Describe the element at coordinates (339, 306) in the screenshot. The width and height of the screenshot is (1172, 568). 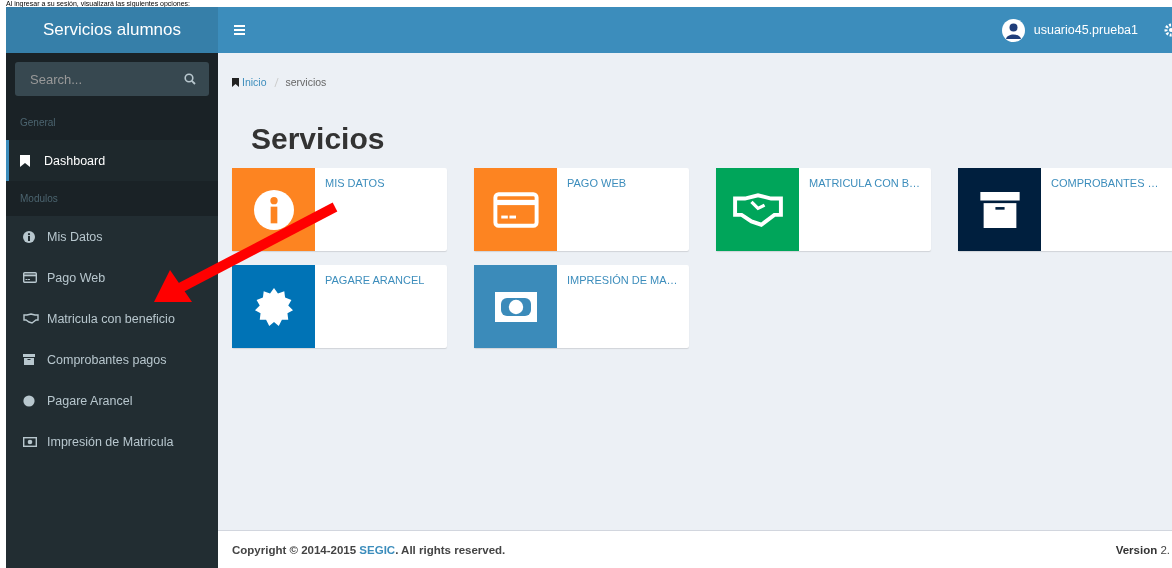
I see `service-tile: PAGARE ARANCEL` at that location.